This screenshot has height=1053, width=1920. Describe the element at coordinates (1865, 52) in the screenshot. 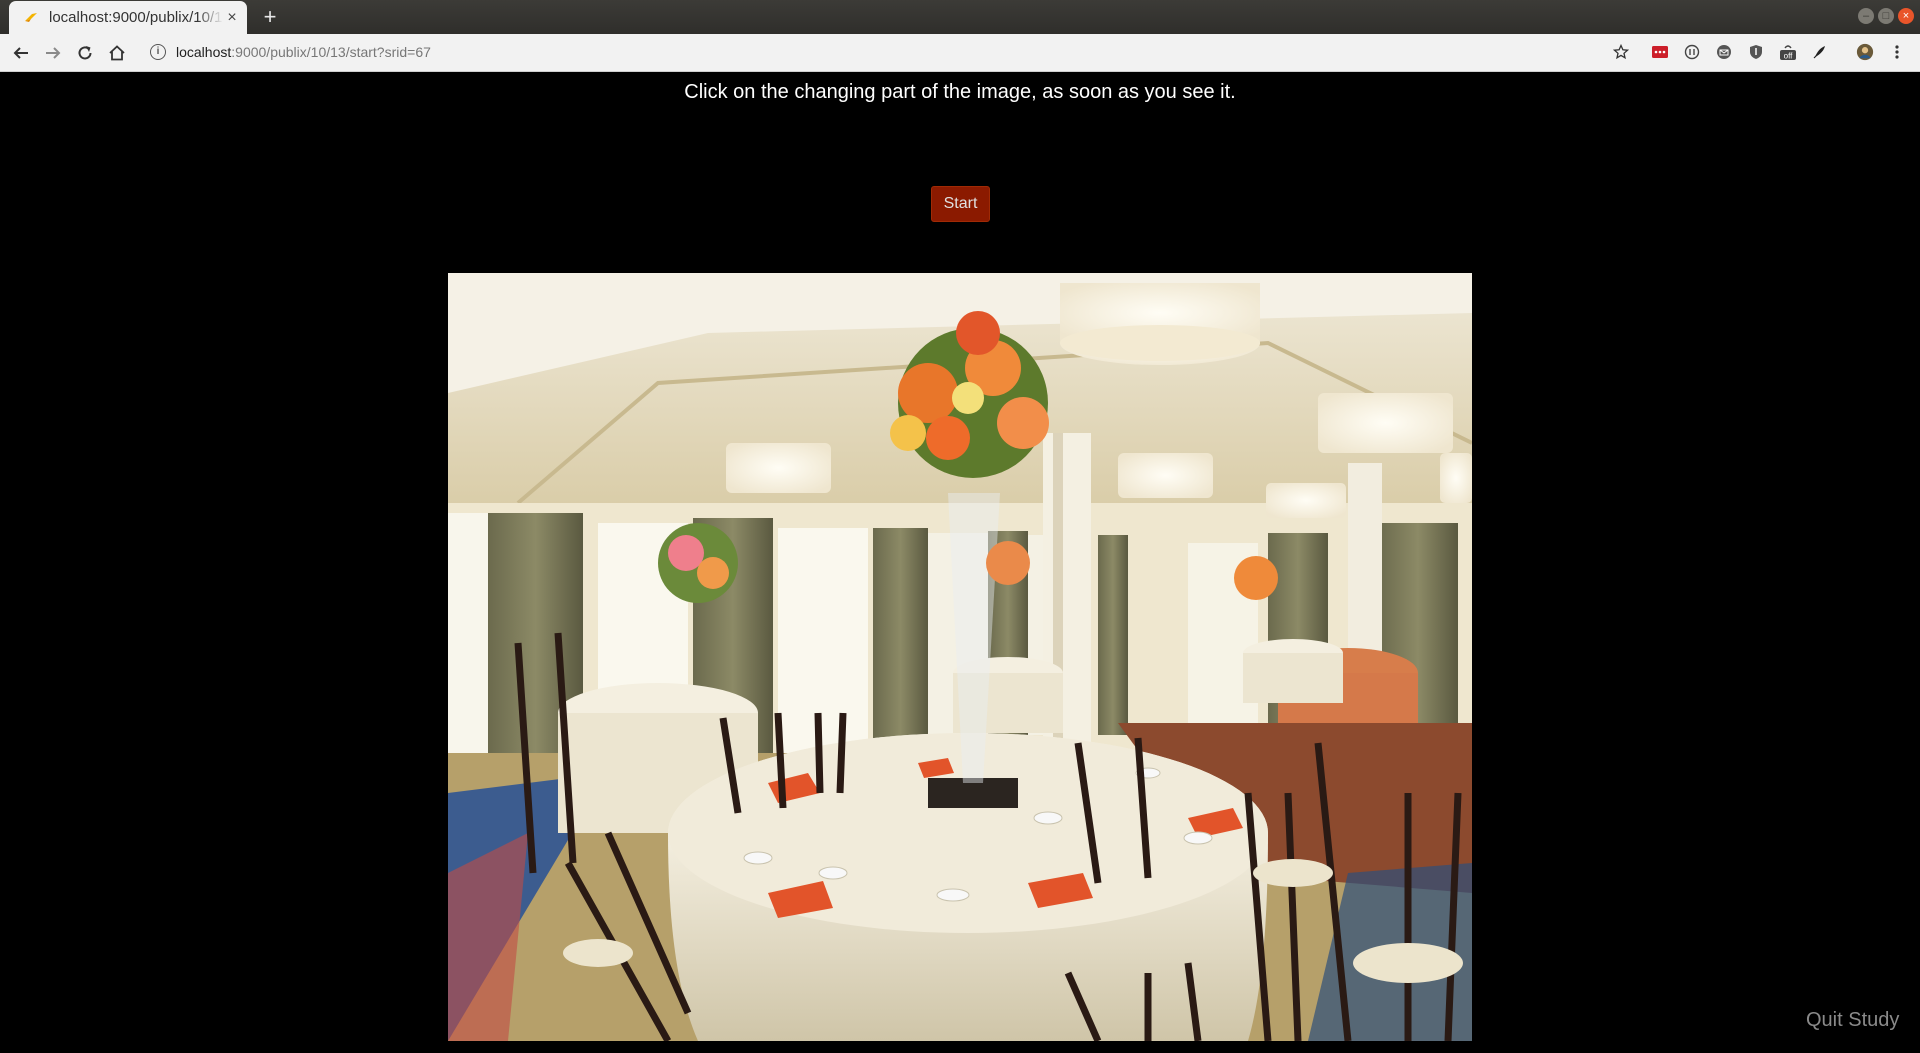

I see `avatar` at that location.